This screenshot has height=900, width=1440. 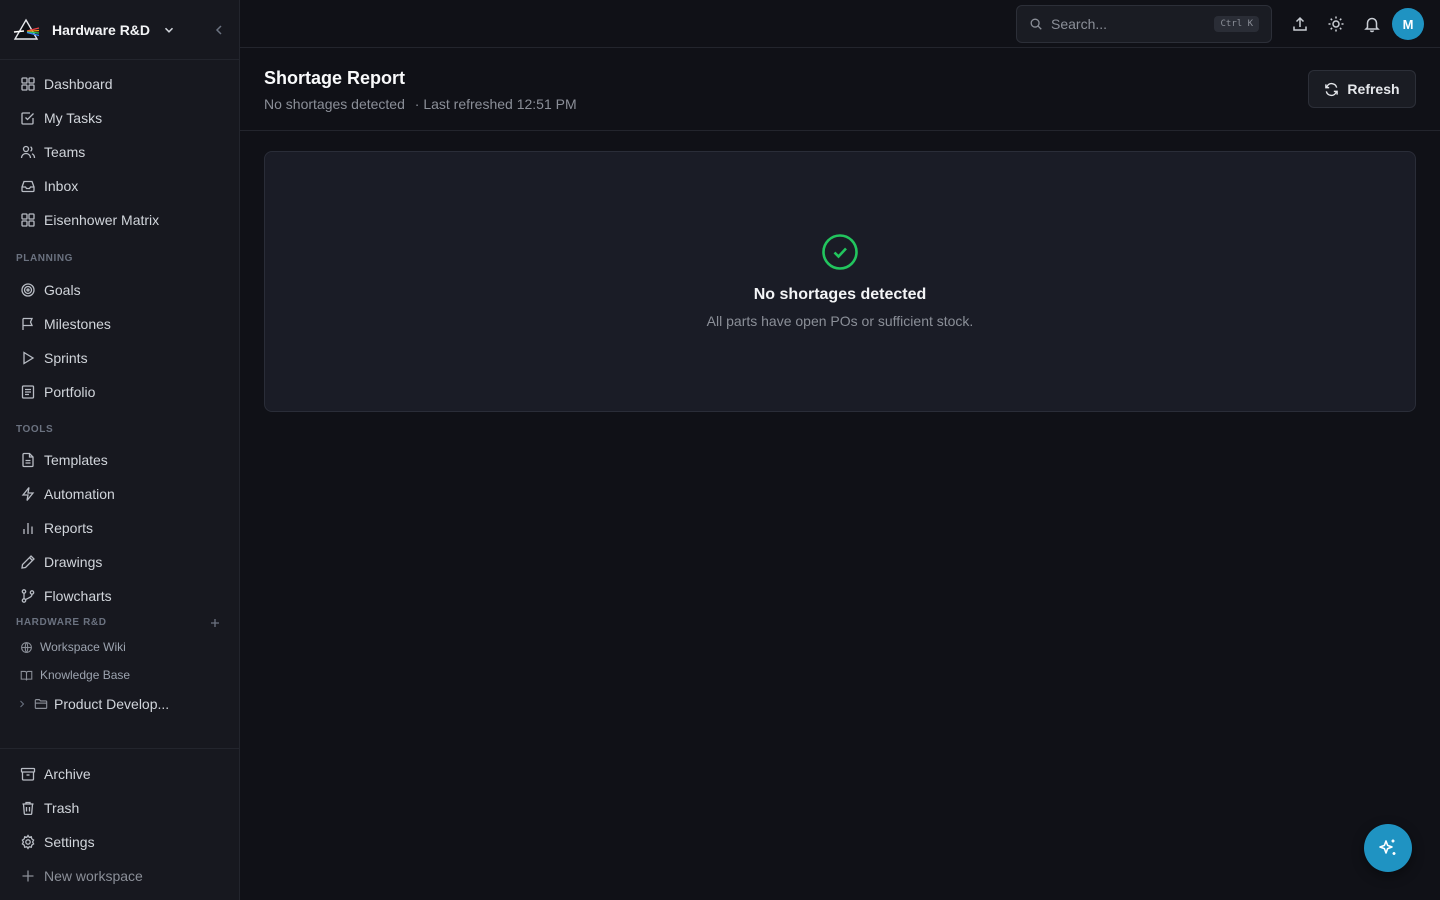 What do you see at coordinates (840, 252) in the screenshot?
I see `check-circle-icon` at bounding box center [840, 252].